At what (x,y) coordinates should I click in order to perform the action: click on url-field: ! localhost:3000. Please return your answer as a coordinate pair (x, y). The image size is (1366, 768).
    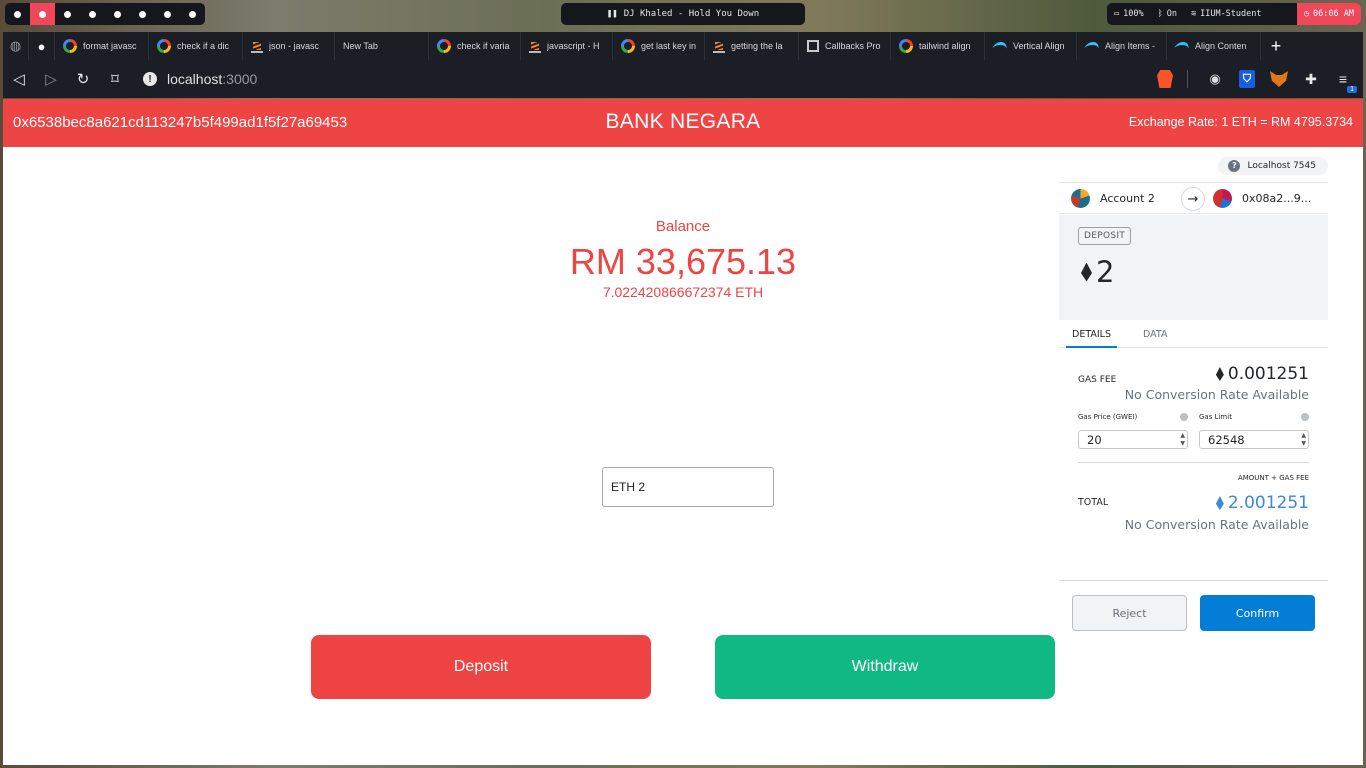
    Looking at the image, I should click on (200, 79).